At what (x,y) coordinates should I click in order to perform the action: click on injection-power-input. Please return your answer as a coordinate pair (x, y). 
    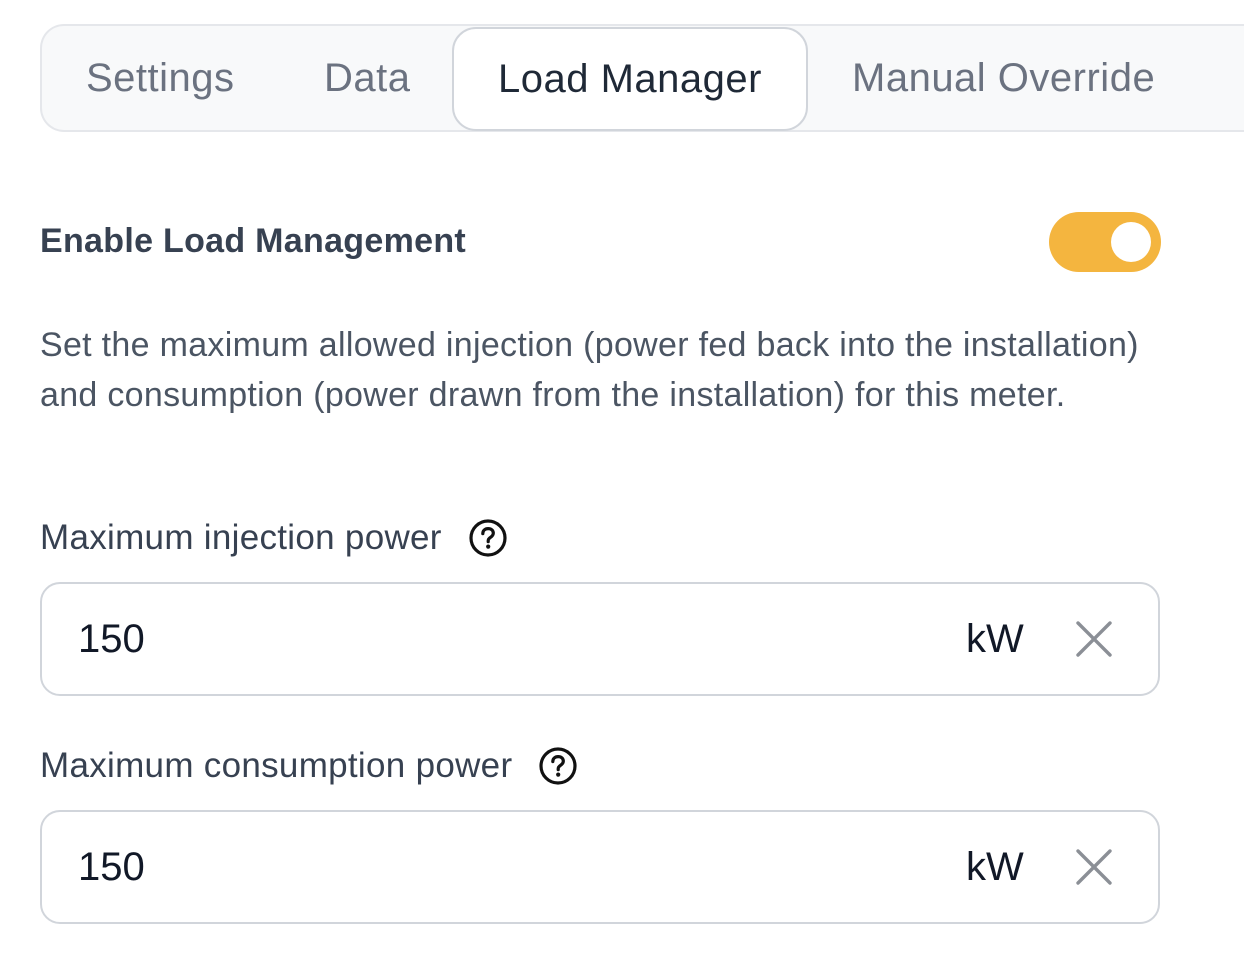
    Looking at the image, I should click on (478, 639).